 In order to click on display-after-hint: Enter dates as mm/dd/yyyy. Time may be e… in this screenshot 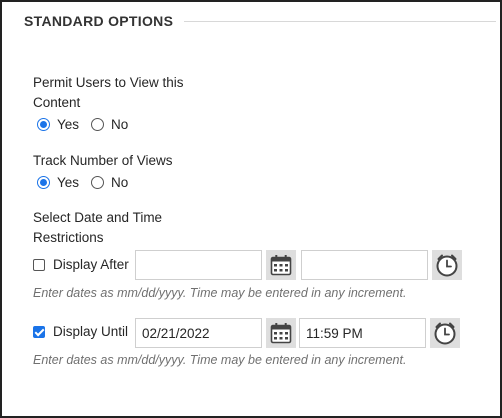, I will do `click(220, 293)`.